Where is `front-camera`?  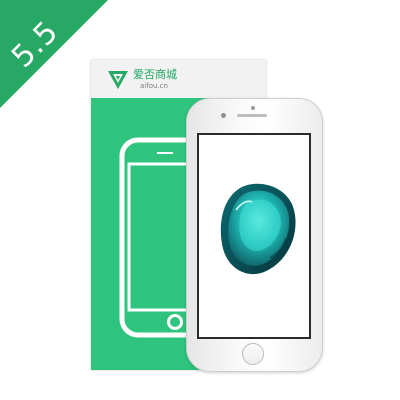
front-camera is located at coordinates (223, 115).